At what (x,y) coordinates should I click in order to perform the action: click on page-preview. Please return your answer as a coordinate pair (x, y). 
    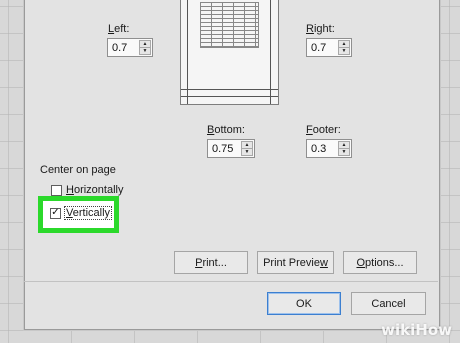
    Looking at the image, I should click on (229, 52).